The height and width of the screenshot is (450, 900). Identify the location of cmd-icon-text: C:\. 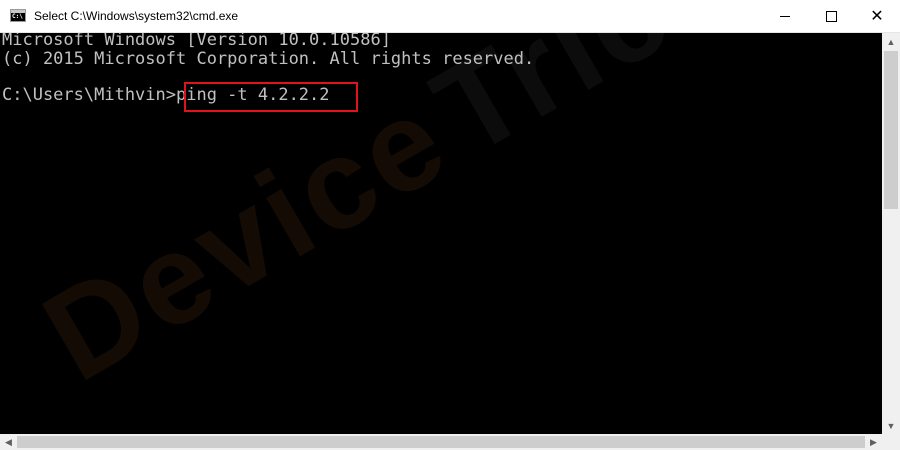
(17, 16).